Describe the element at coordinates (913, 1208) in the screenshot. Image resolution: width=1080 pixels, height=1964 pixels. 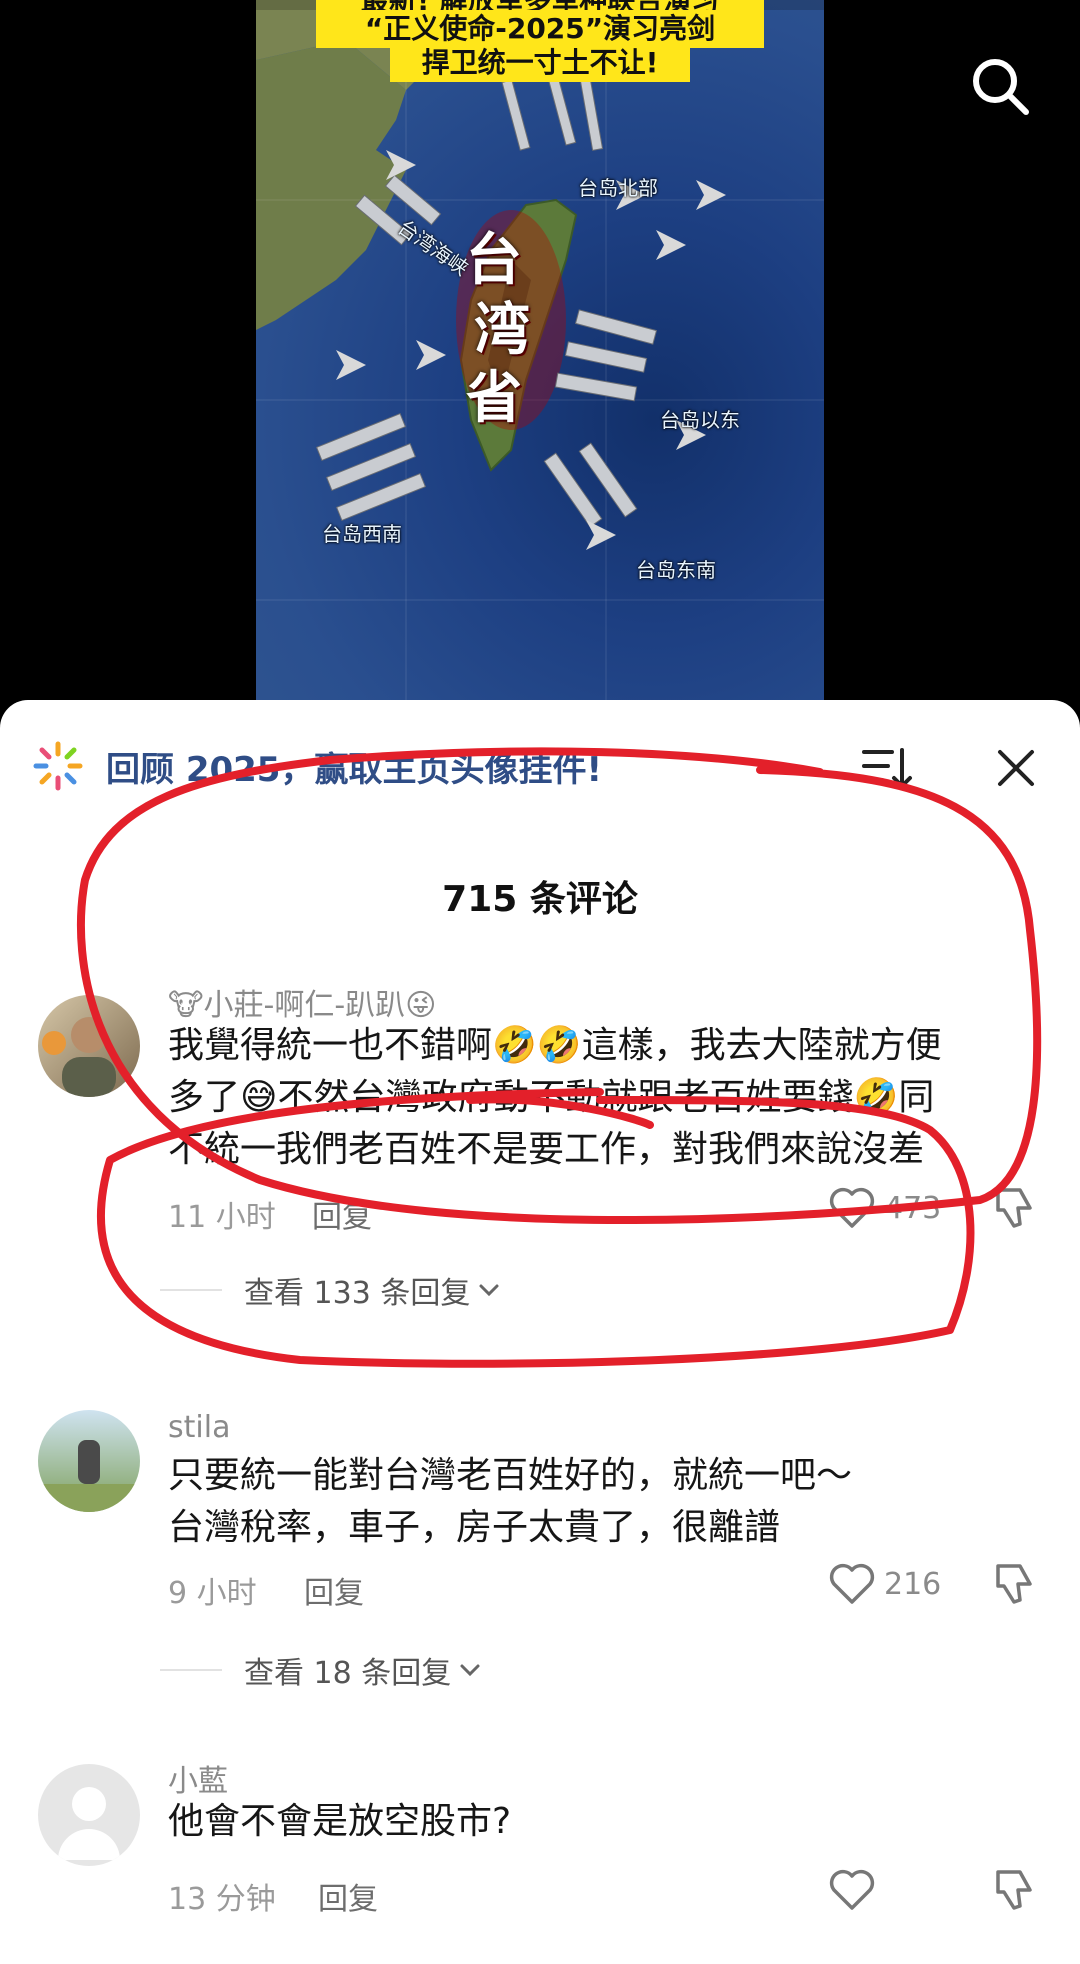
I see `like-count: 473` at that location.